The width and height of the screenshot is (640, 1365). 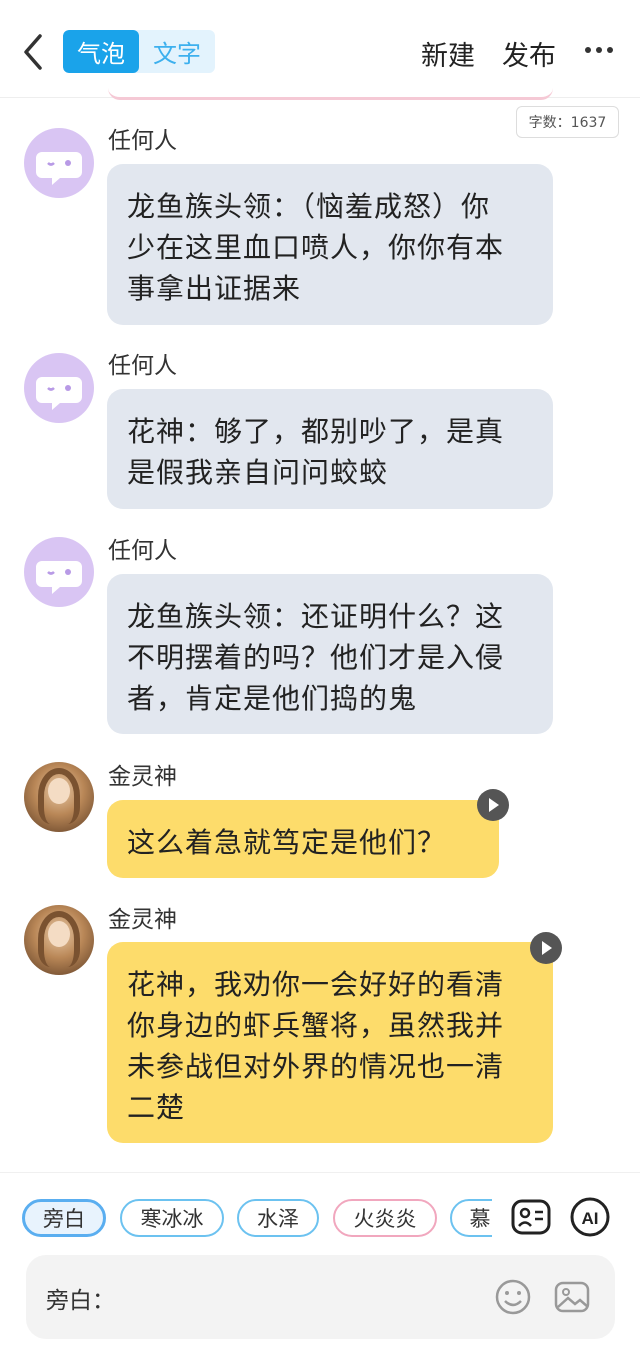 I want to click on role-chip: 寒冰冰, so click(x=172, y=1218).